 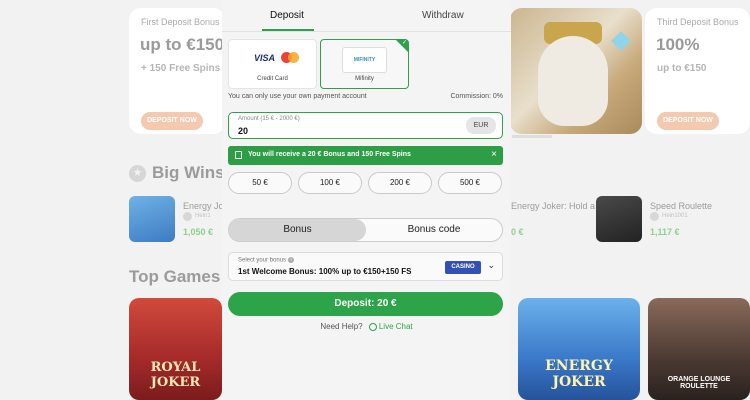 I want to click on mifinity-logo: MIFINITY, so click(x=364, y=60).